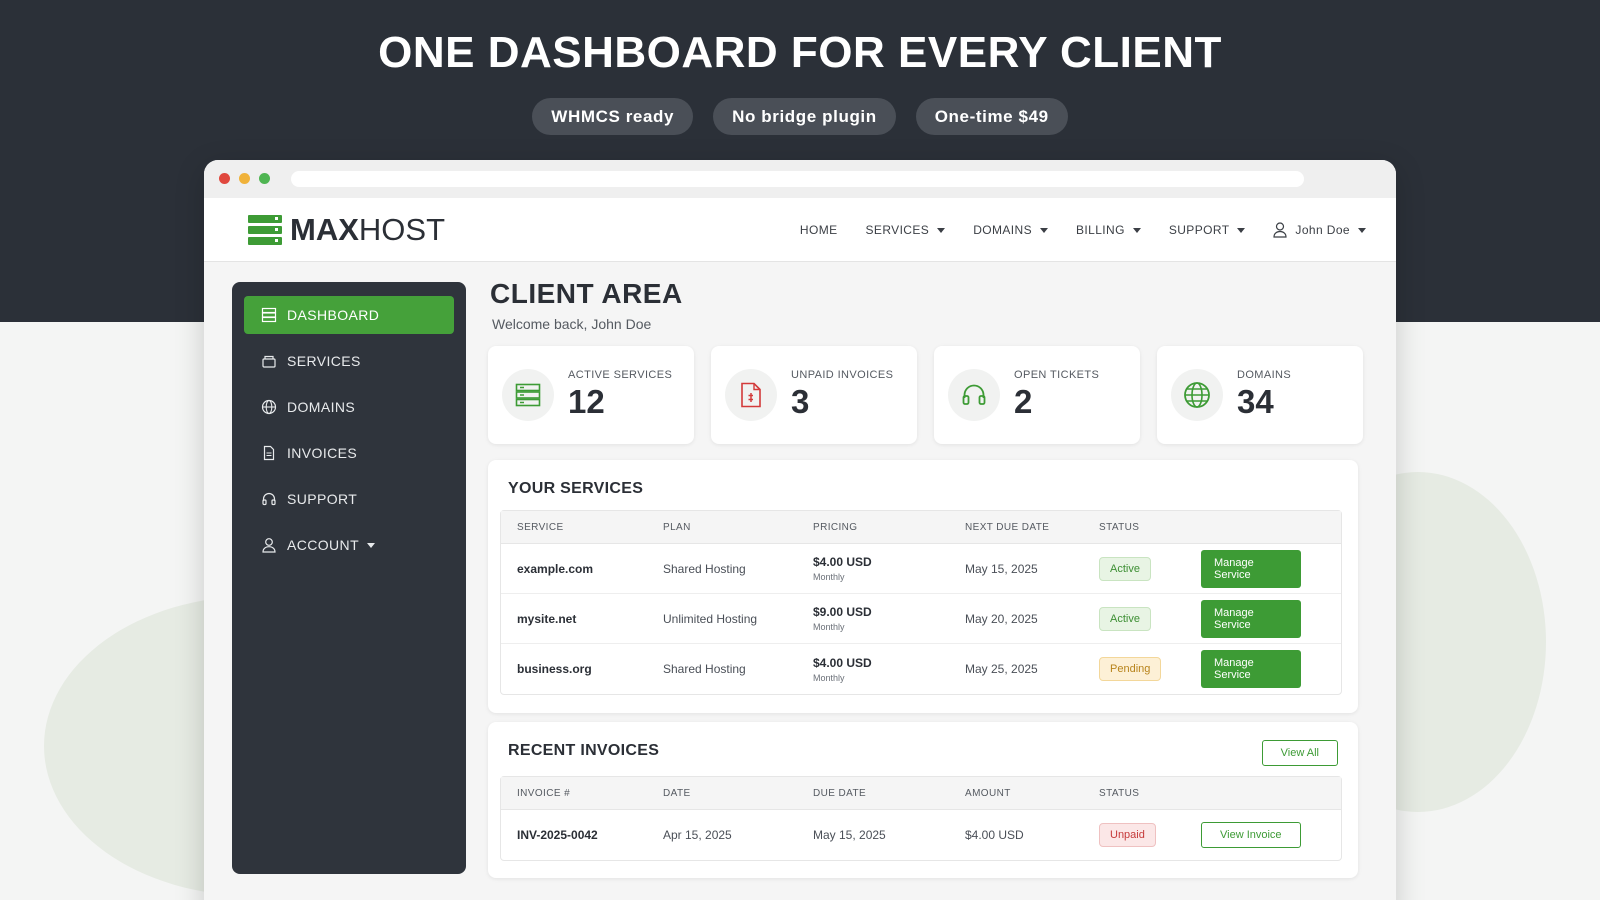 The image size is (1600, 900). I want to click on service-due-date: May 20, 2025, so click(1001, 618).